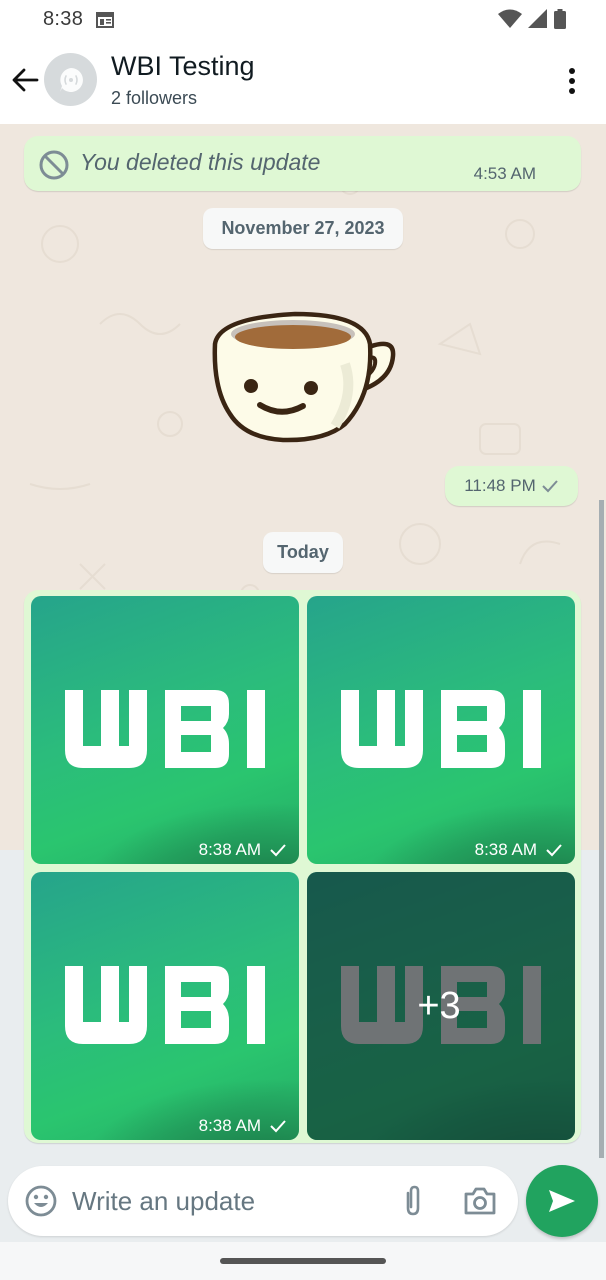  I want to click on scrollbar, so click(601, 829).